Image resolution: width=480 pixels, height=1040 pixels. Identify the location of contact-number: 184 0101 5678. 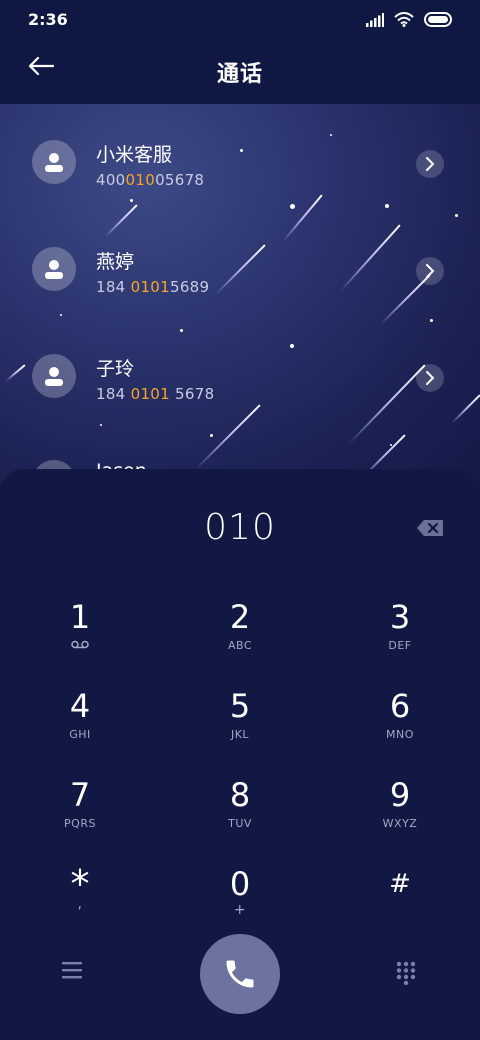
(155, 394).